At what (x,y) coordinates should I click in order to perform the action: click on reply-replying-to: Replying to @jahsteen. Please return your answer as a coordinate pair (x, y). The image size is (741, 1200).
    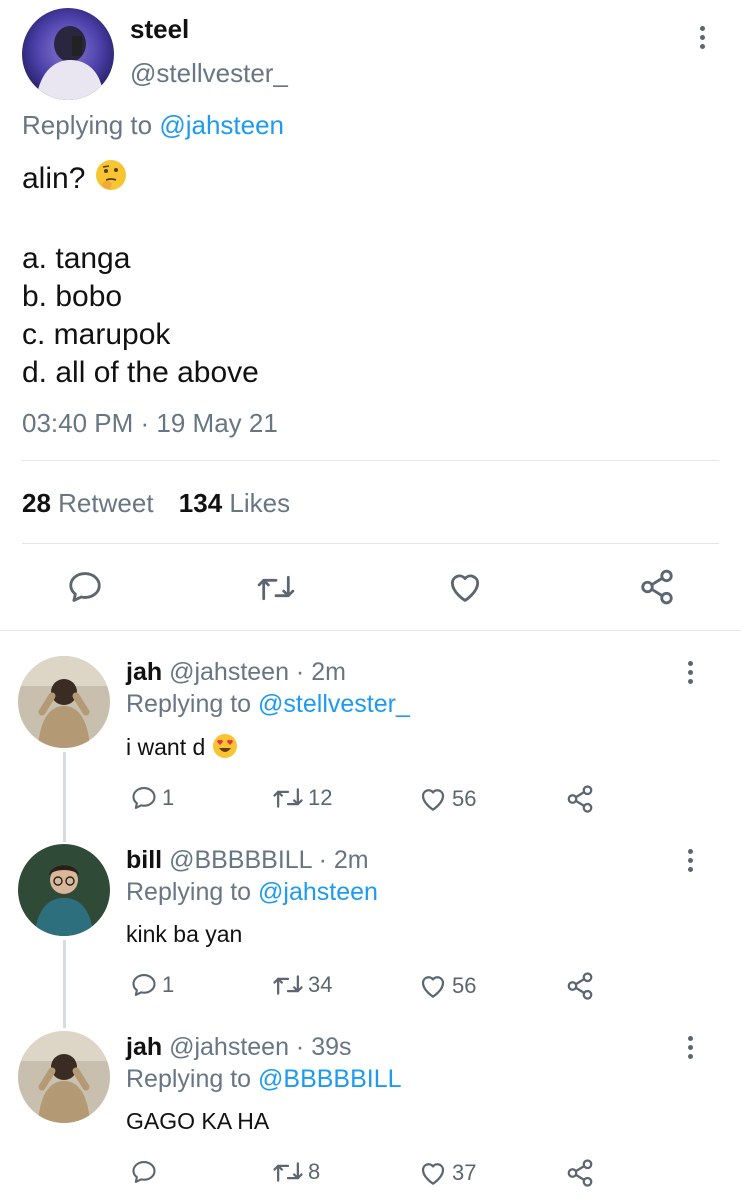
    Looking at the image, I should click on (252, 892).